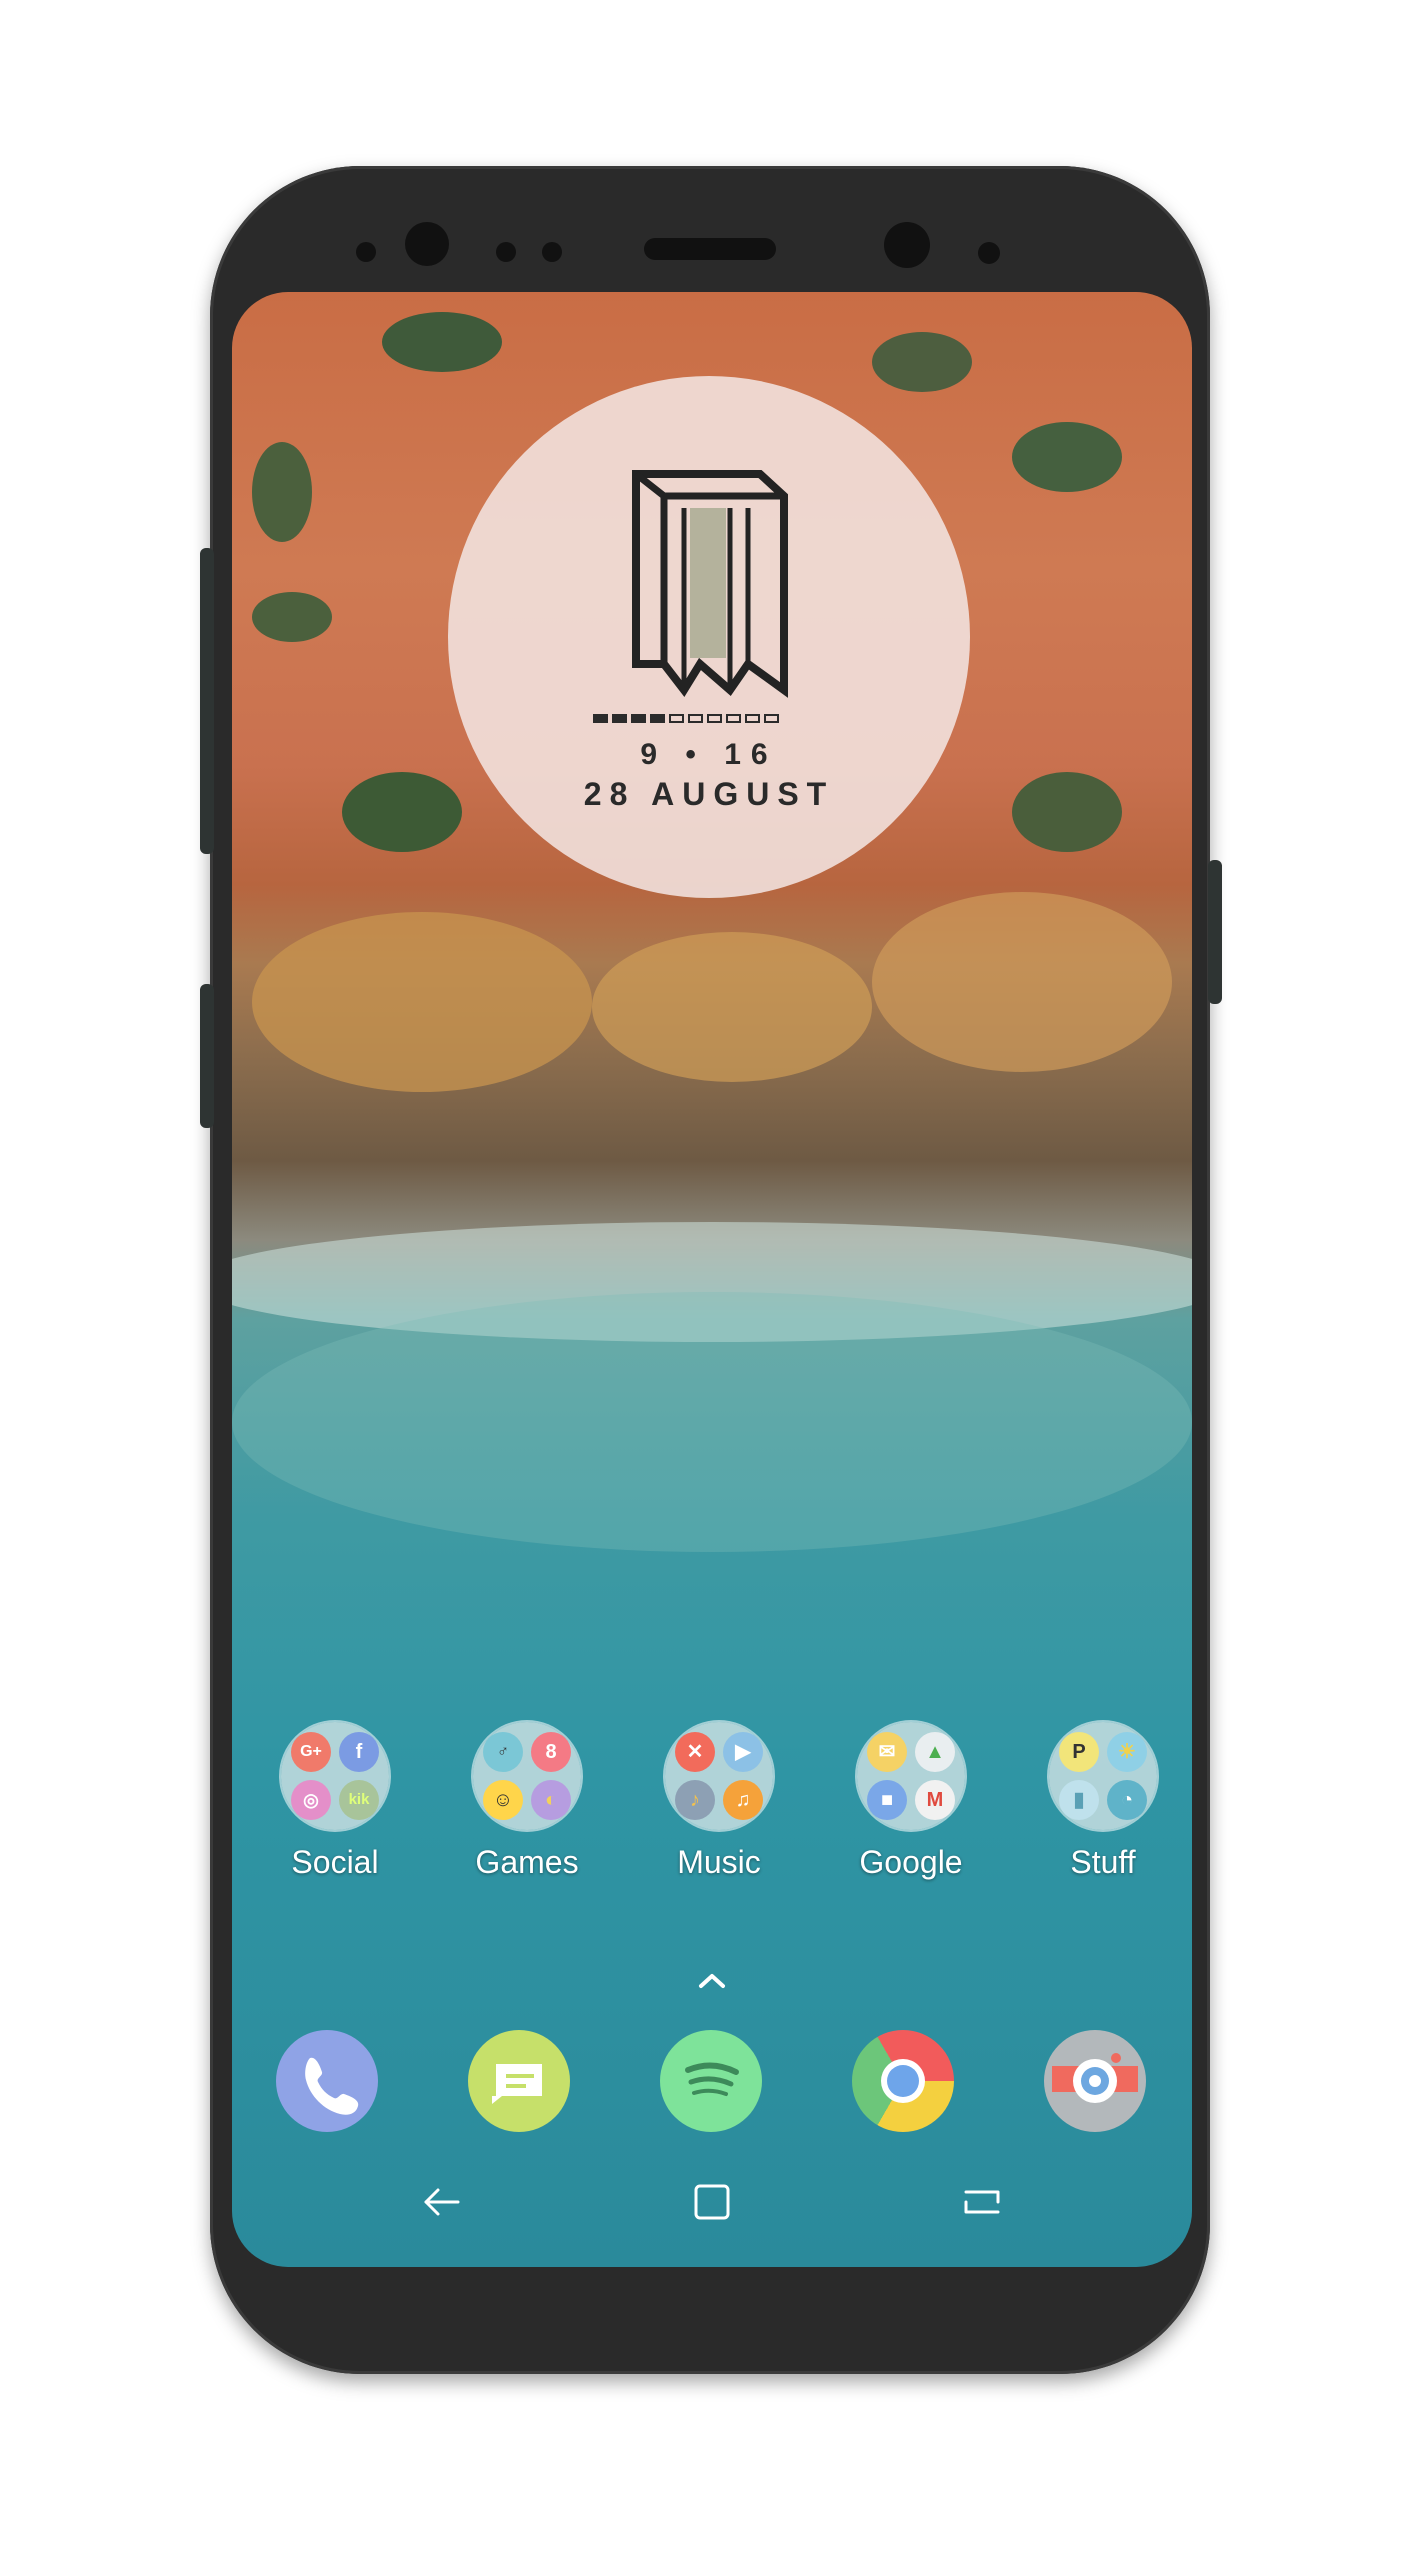 The width and height of the screenshot is (1422, 2560). Describe the element at coordinates (1079, 1752) in the screenshot. I see `pushbullet-icon: P` at that location.